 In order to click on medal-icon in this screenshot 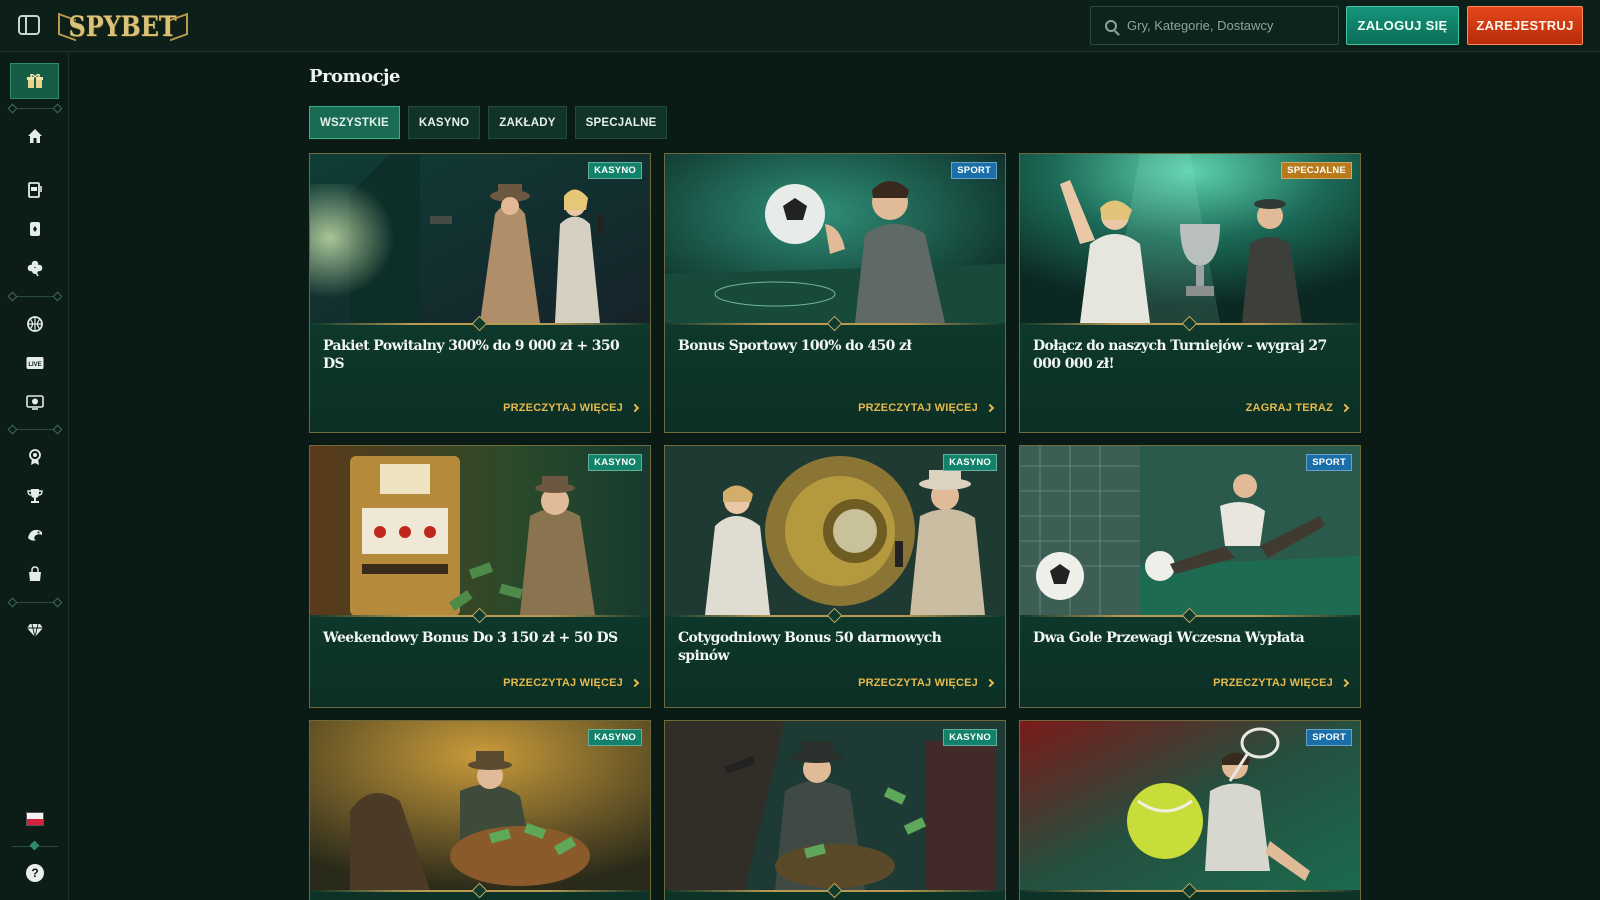, I will do `click(35, 457)`.